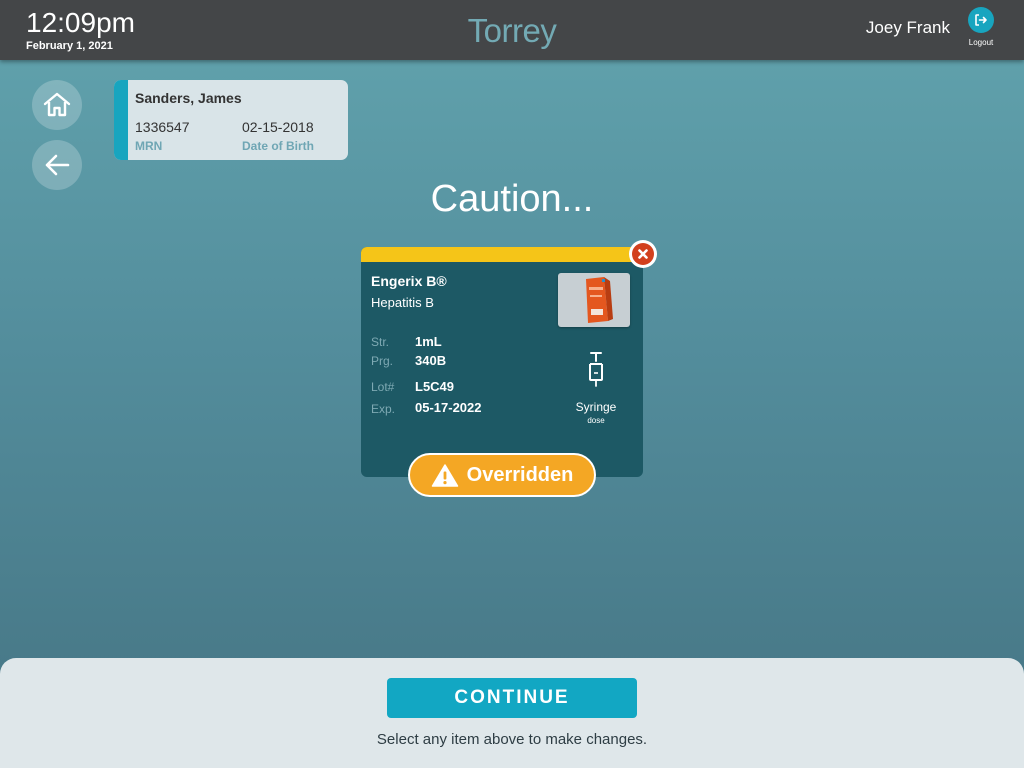 Image resolution: width=1024 pixels, height=768 pixels. Describe the element at coordinates (428, 341) in the screenshot. I see `strength-value: 1mL` at that location.